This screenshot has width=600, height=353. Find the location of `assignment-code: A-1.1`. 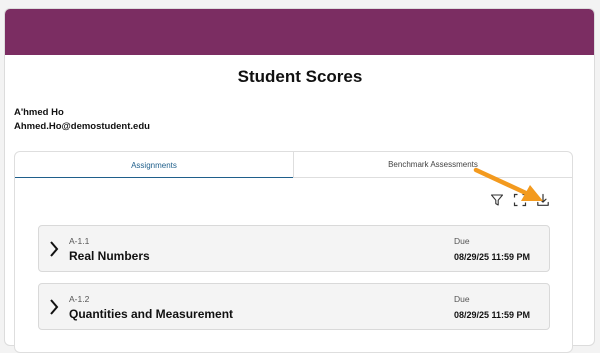

assignment-code: A-1.1 is located at coordinates (79, 241).